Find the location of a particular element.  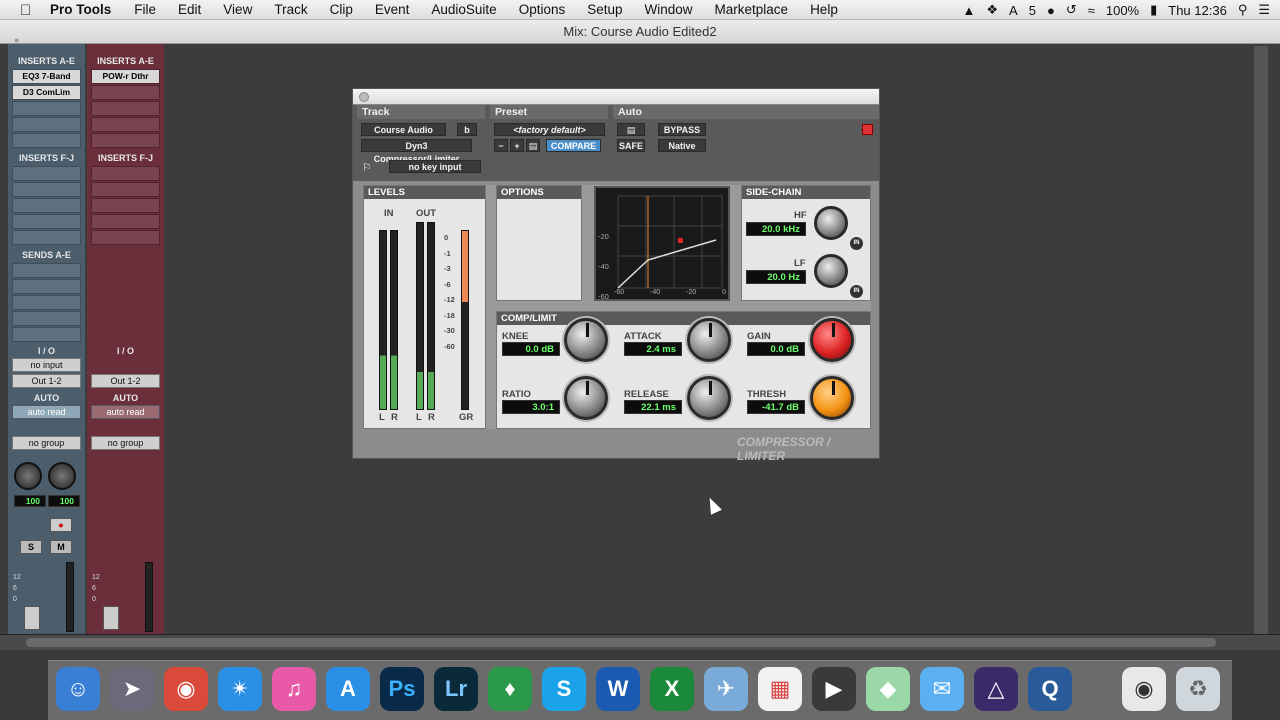

search-icon: ⚲ is located at coordinates (1243, 10).